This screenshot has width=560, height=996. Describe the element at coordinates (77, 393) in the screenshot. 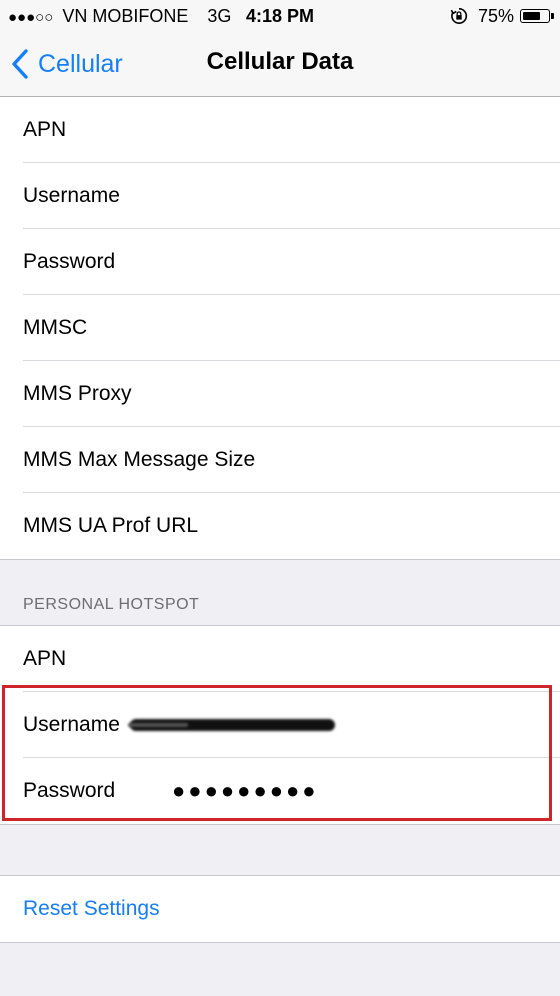

I see `field-label: MMS Proxy` at that location.